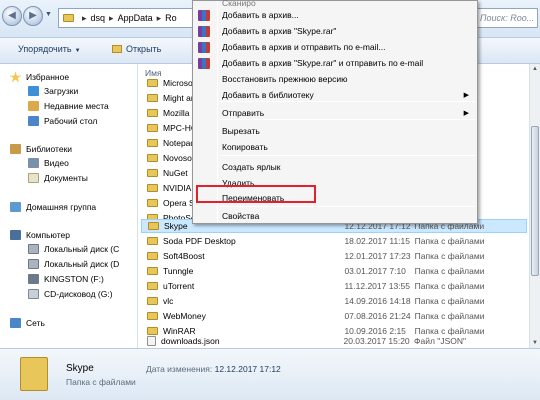  Describe the element at coordinates (71, 121) in the screenshot. I see `sidebar-item-label: Рабочий стол` at that location.